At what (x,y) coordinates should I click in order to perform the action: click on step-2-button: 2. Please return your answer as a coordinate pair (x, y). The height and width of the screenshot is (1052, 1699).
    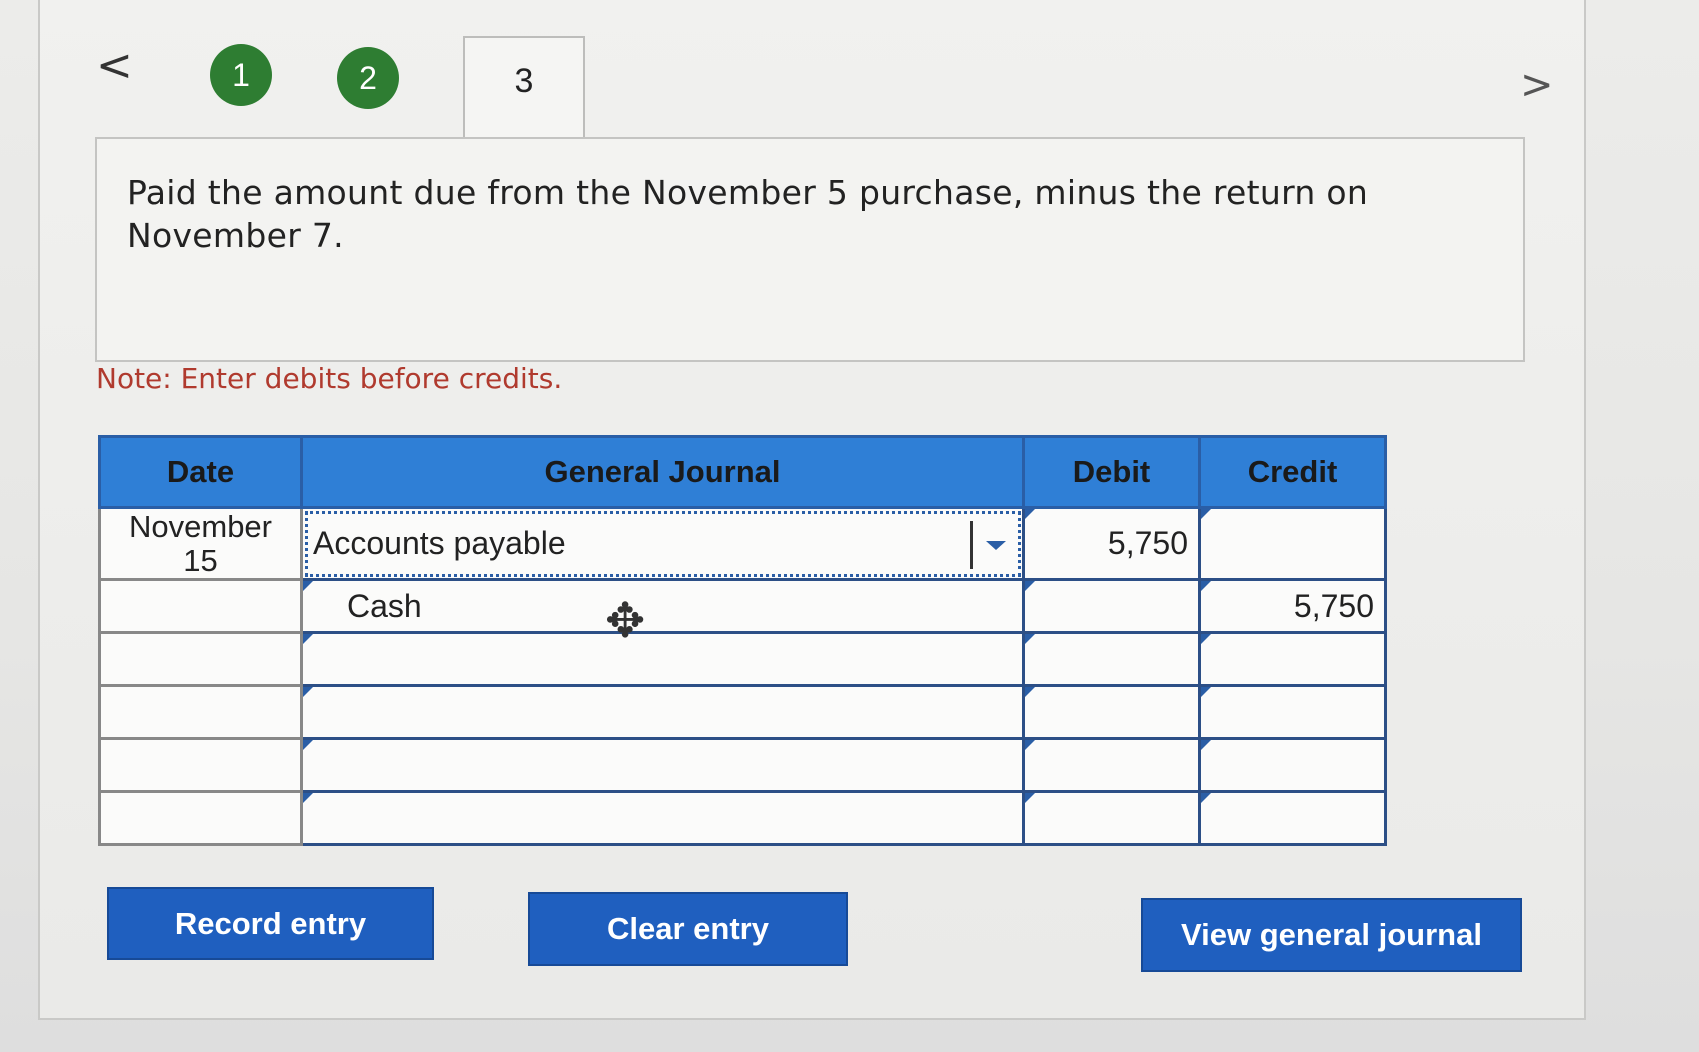
    Looking at the image, I should click on (368, 78).